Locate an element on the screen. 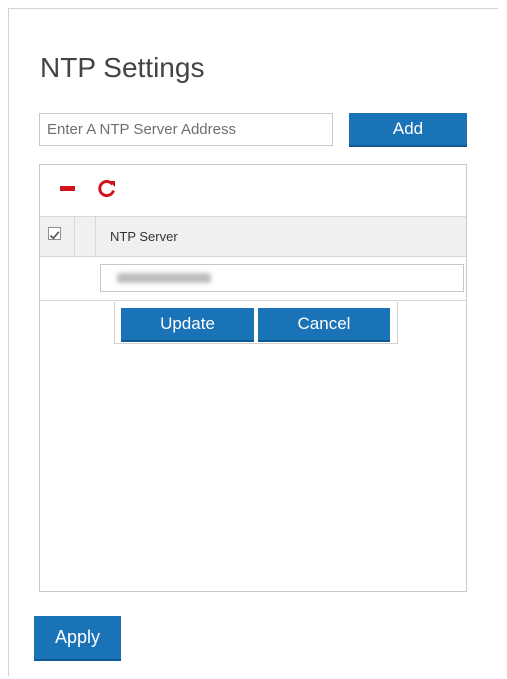 Image resolution: width=507 pixels, height=679 pixels. update-button: Update is located at coordinates (187, 325).